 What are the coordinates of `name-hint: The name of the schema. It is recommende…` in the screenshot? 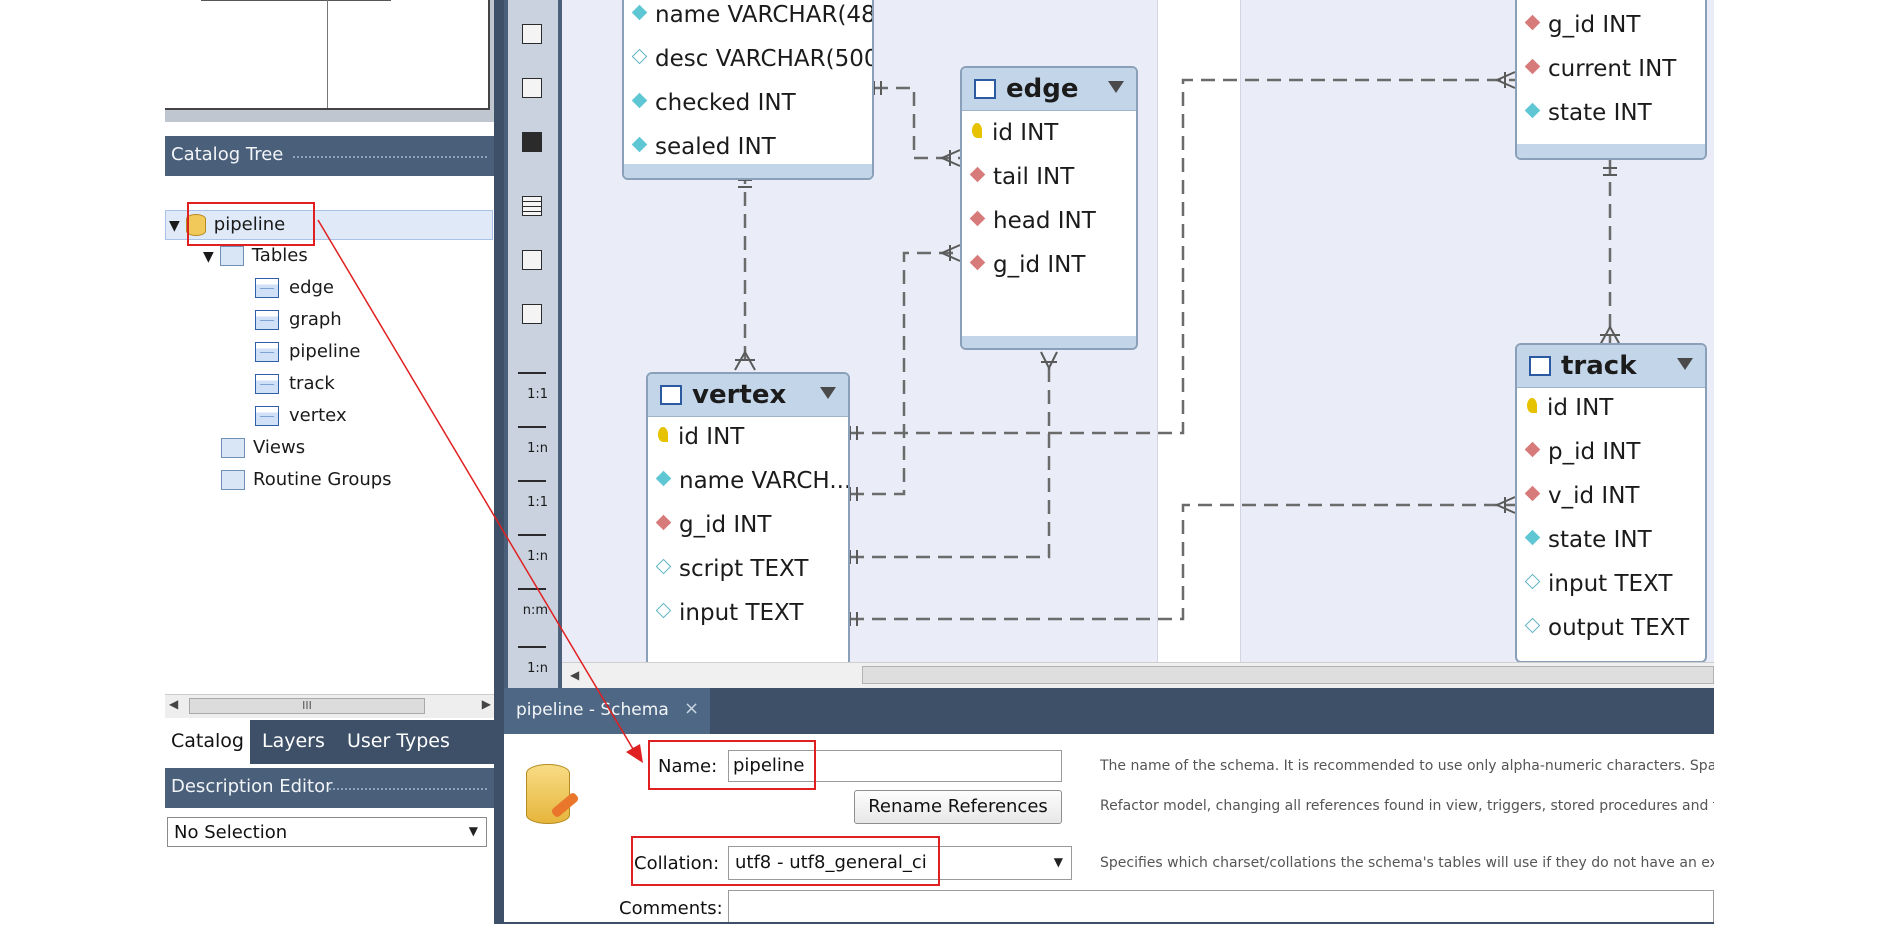 It's located at (1407, 766).